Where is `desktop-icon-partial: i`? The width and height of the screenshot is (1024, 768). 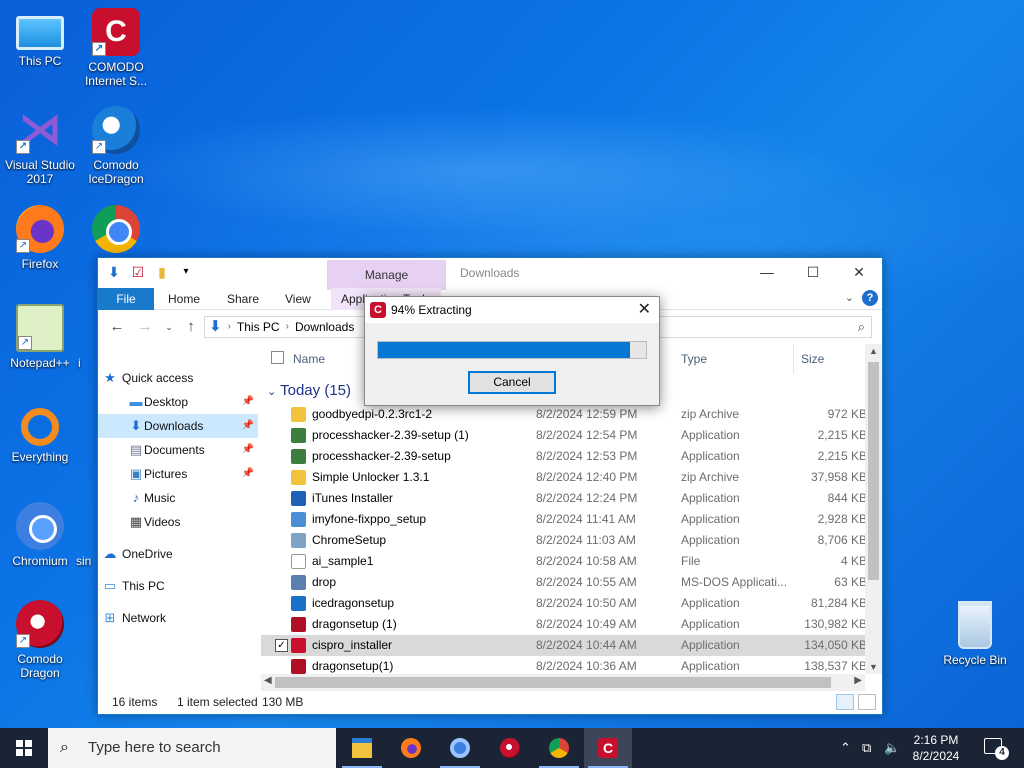 desktop-icon-partial: i is located at coordinates (88, 363).